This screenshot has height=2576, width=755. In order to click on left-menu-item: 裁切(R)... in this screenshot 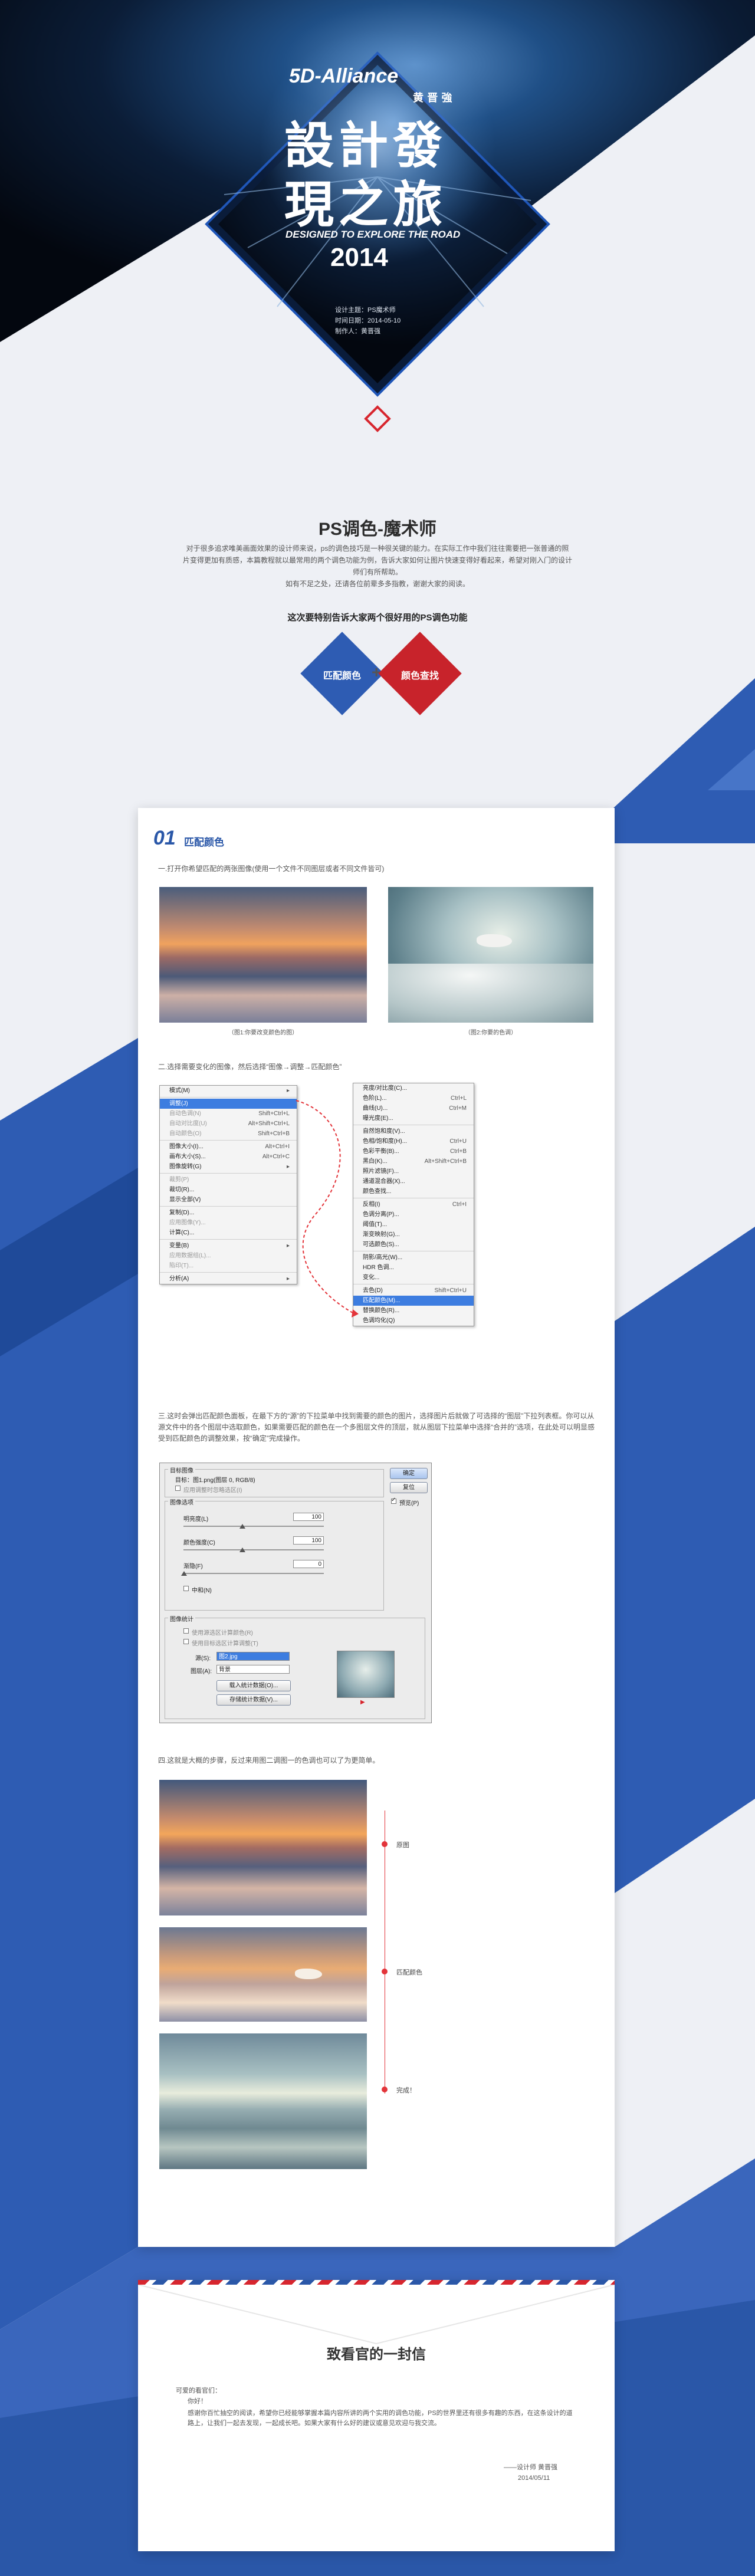, I will do `click(228, 1190)`.